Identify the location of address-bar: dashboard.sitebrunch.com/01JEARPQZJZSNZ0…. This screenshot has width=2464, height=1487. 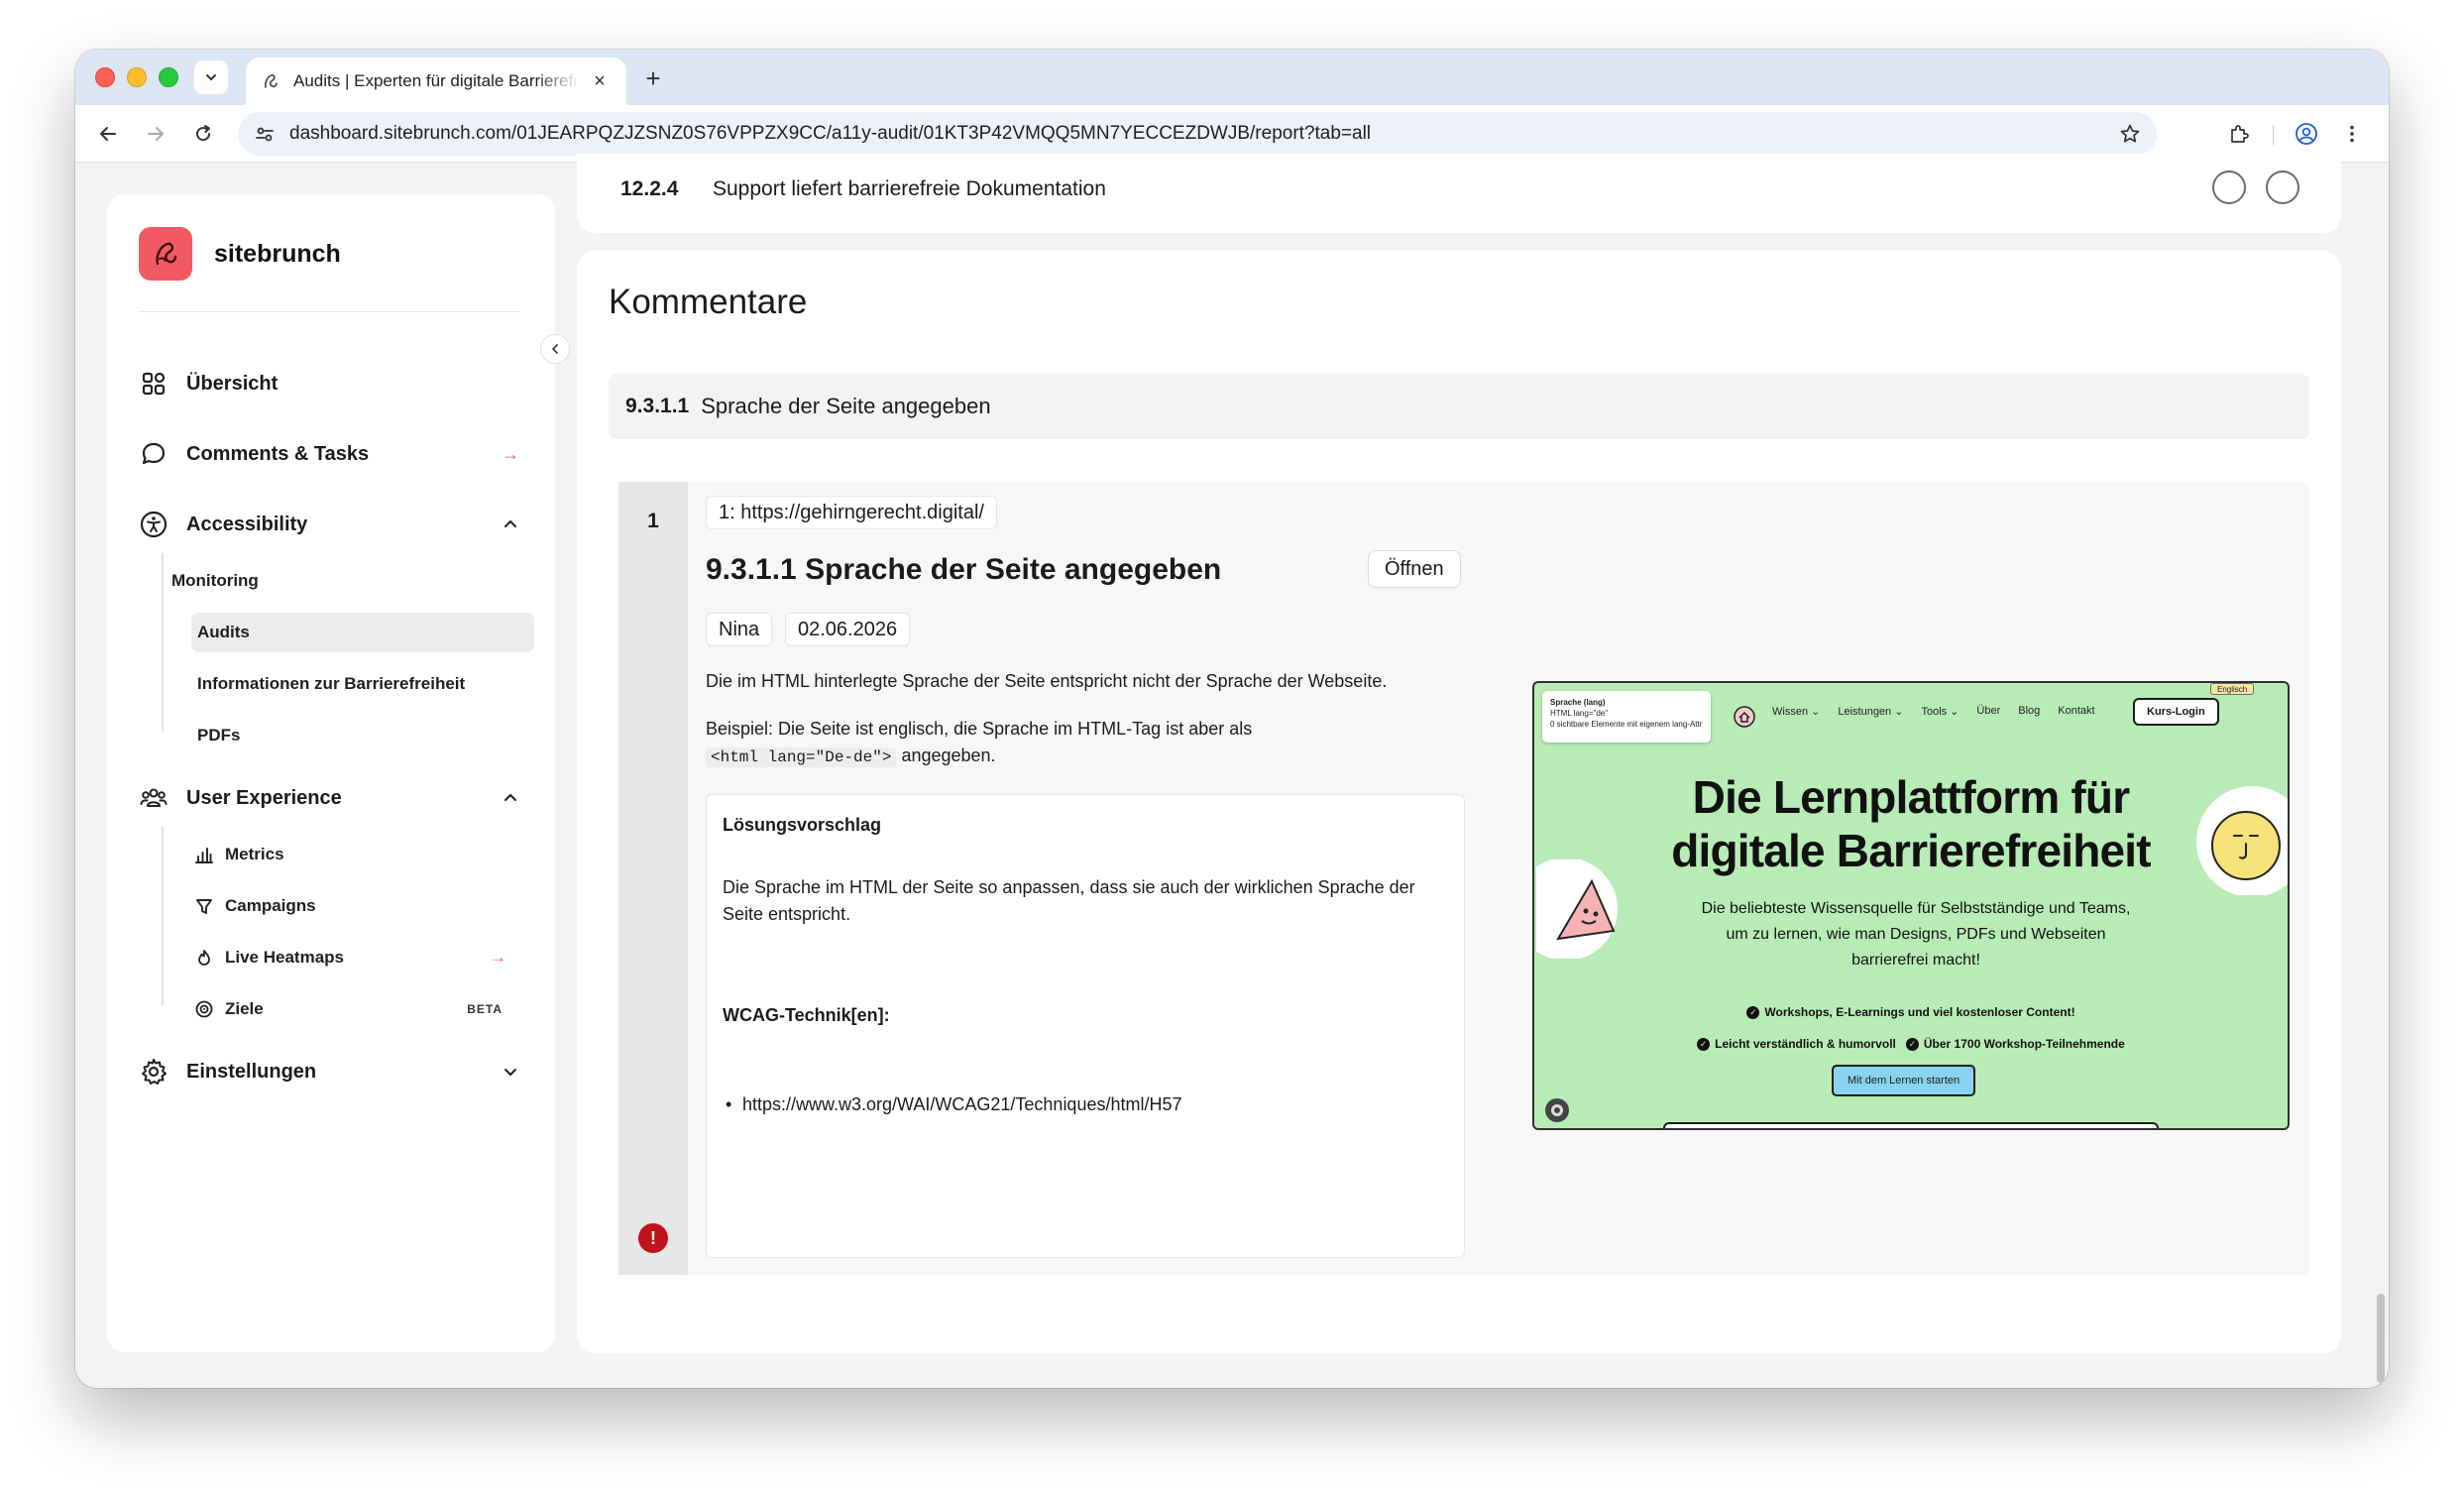
(1197, 134).